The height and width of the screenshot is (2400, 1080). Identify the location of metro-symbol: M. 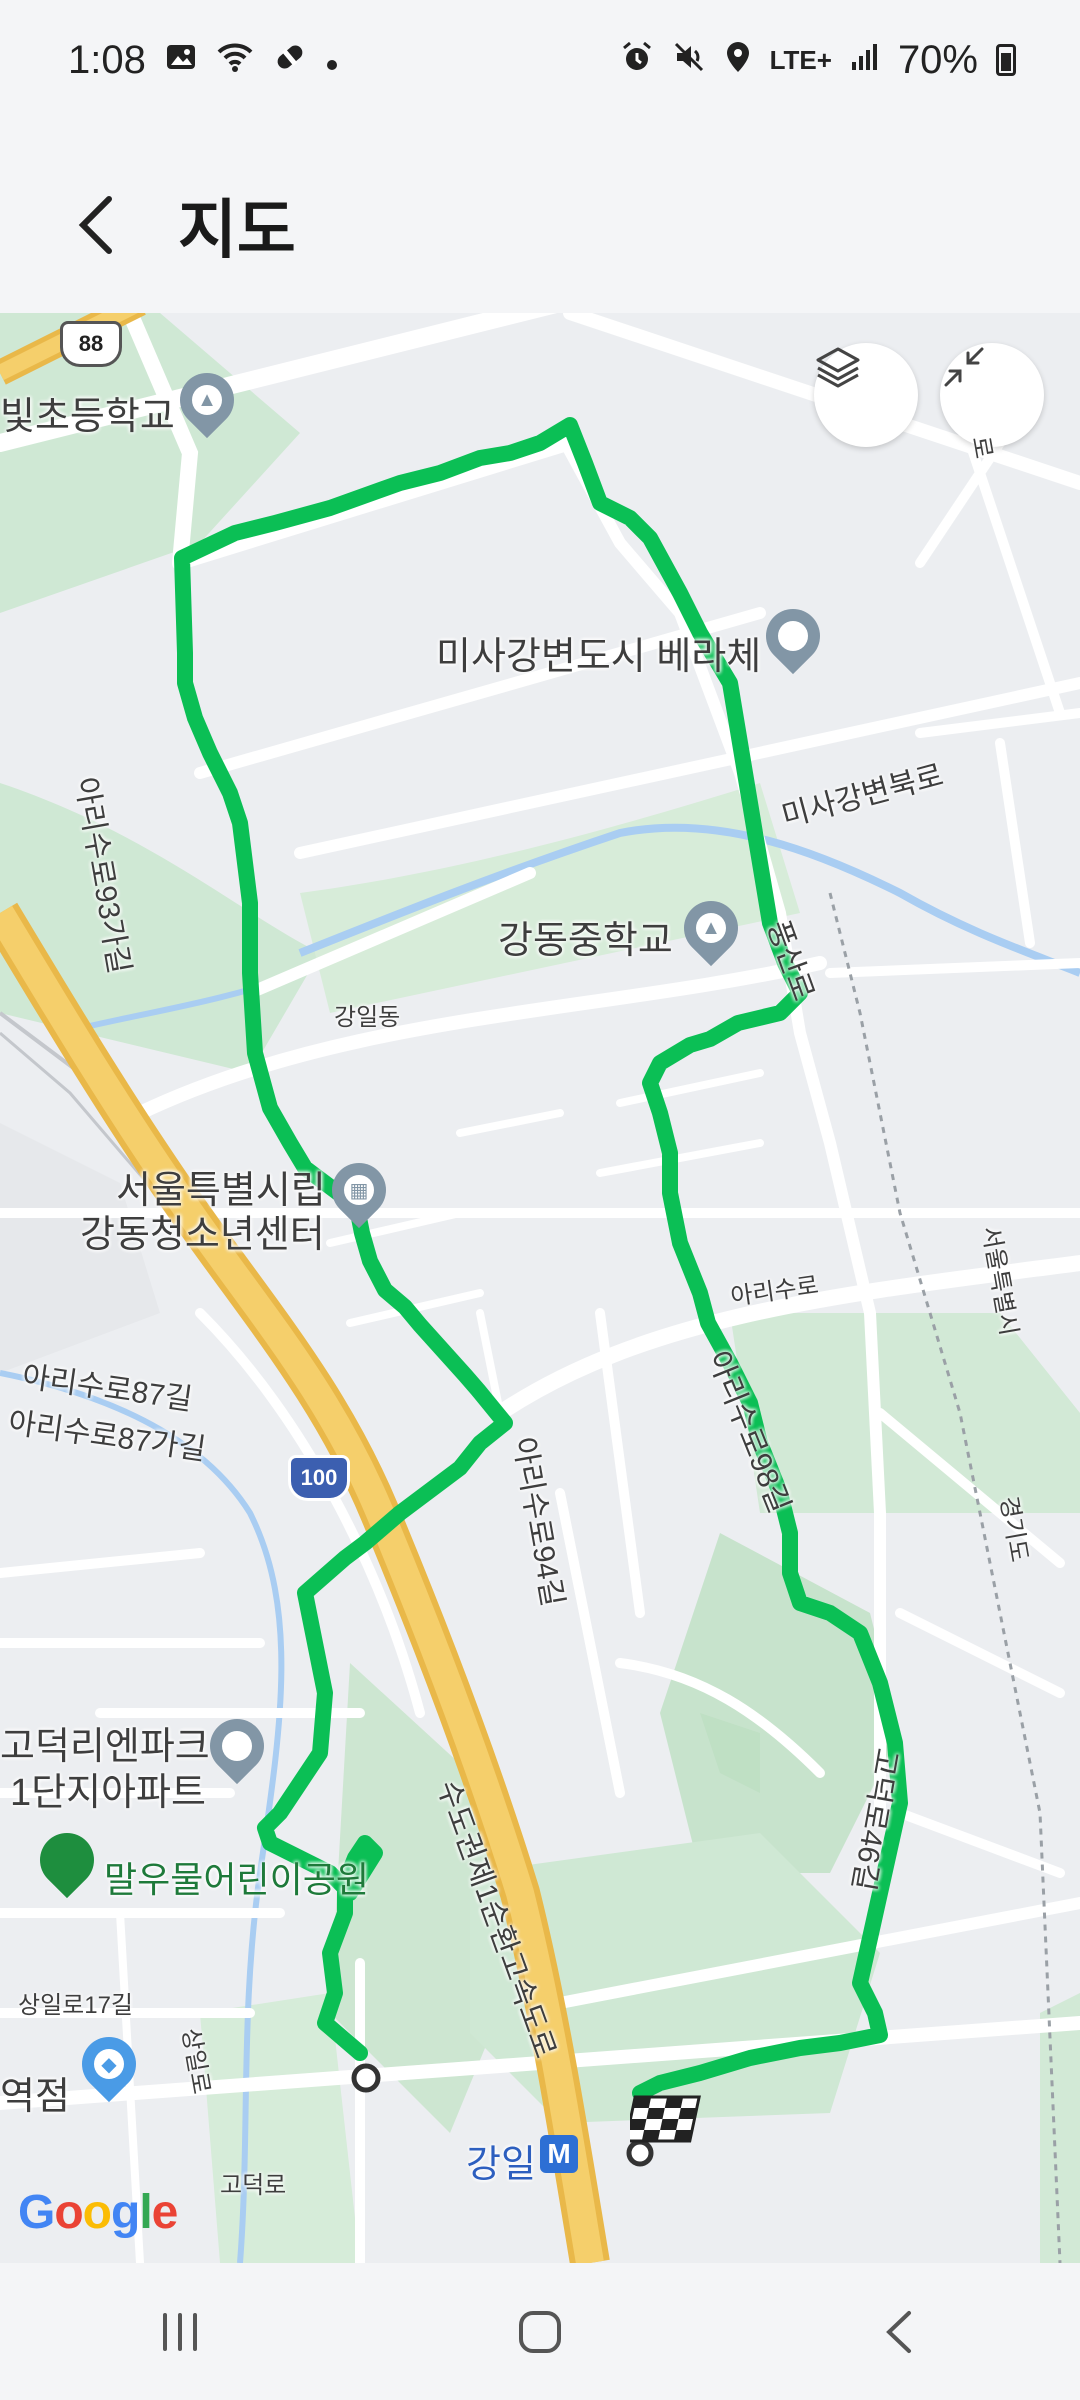
(559, 2153).